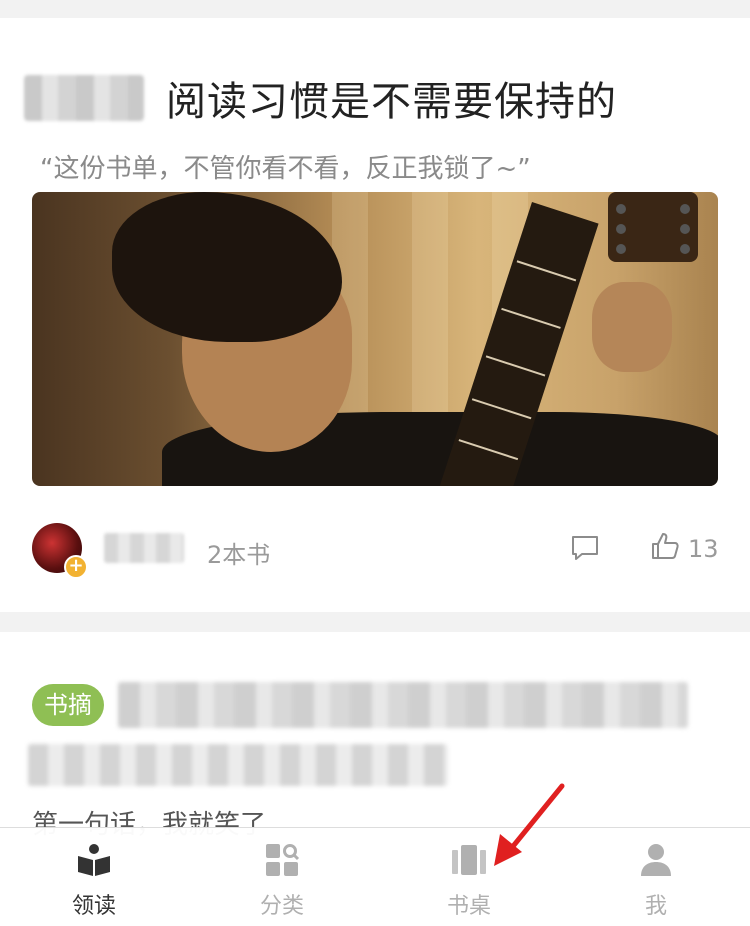  Describe the element at coordinates (285, 169) in the screenshot. I see `card-subtitle: “这份书单，不管你看不看，反正我锁了~”` at that location.